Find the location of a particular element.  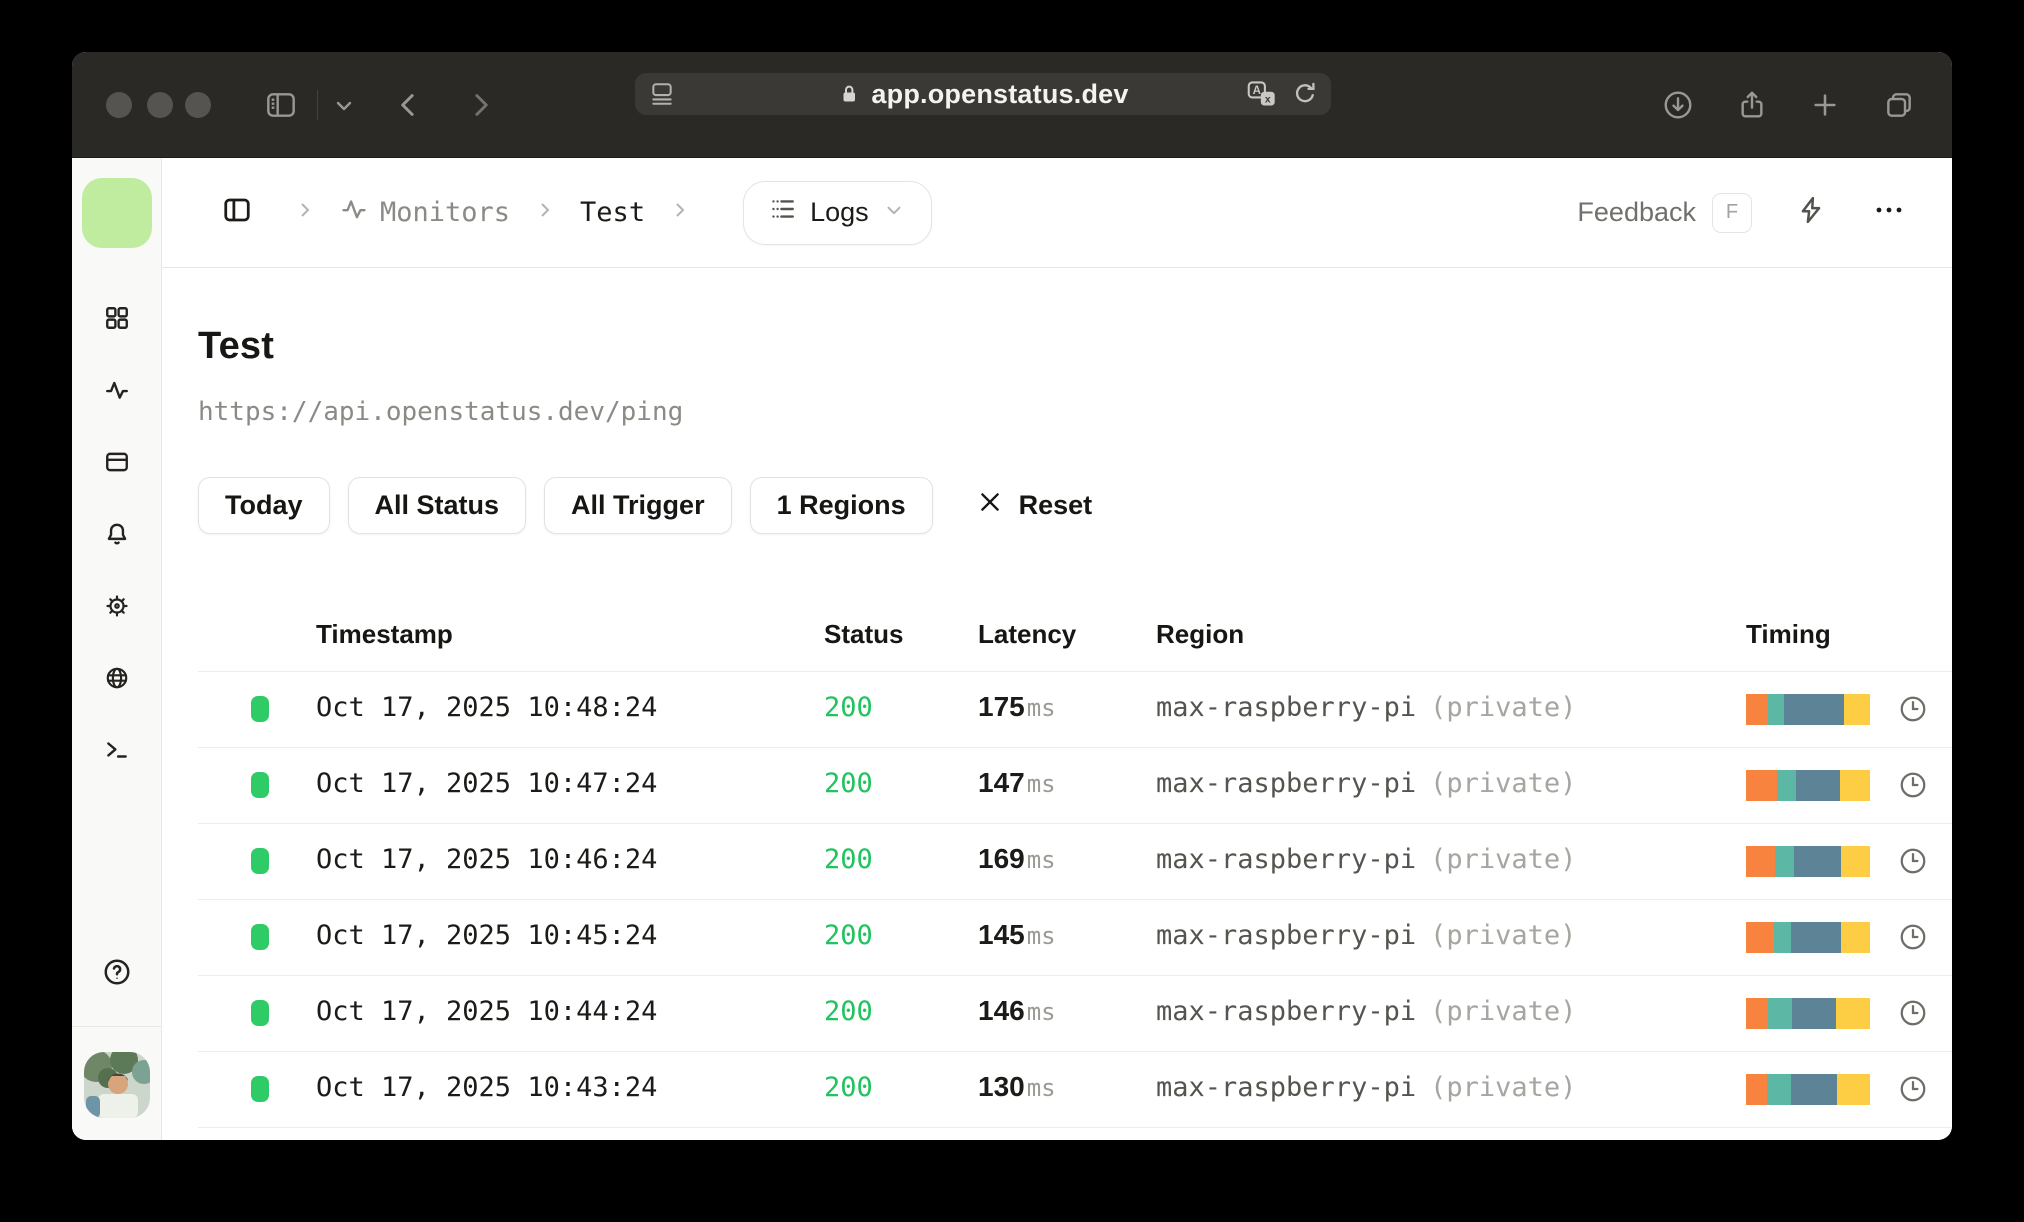

new-tab-icon is located at coordinates (1825, 105).